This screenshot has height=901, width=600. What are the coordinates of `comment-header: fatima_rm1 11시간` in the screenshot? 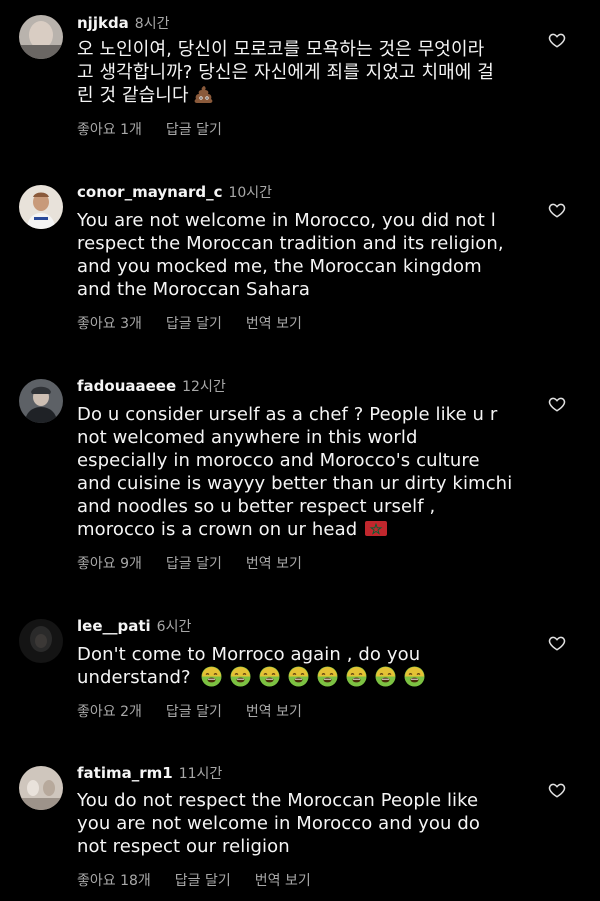 It's located at (149, 773).